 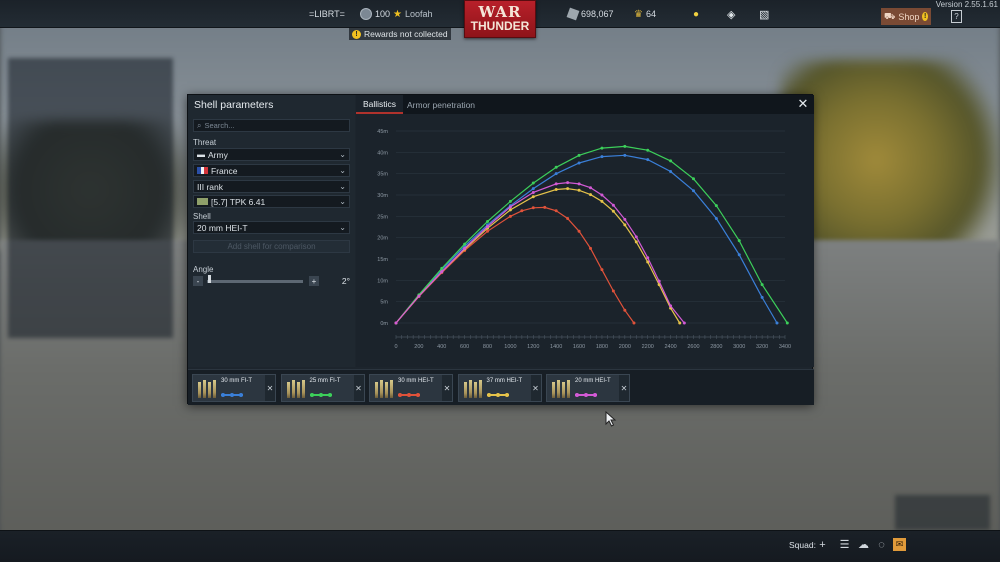 I want to click on coupon-icon: ▧, so click(x=764, y=14).